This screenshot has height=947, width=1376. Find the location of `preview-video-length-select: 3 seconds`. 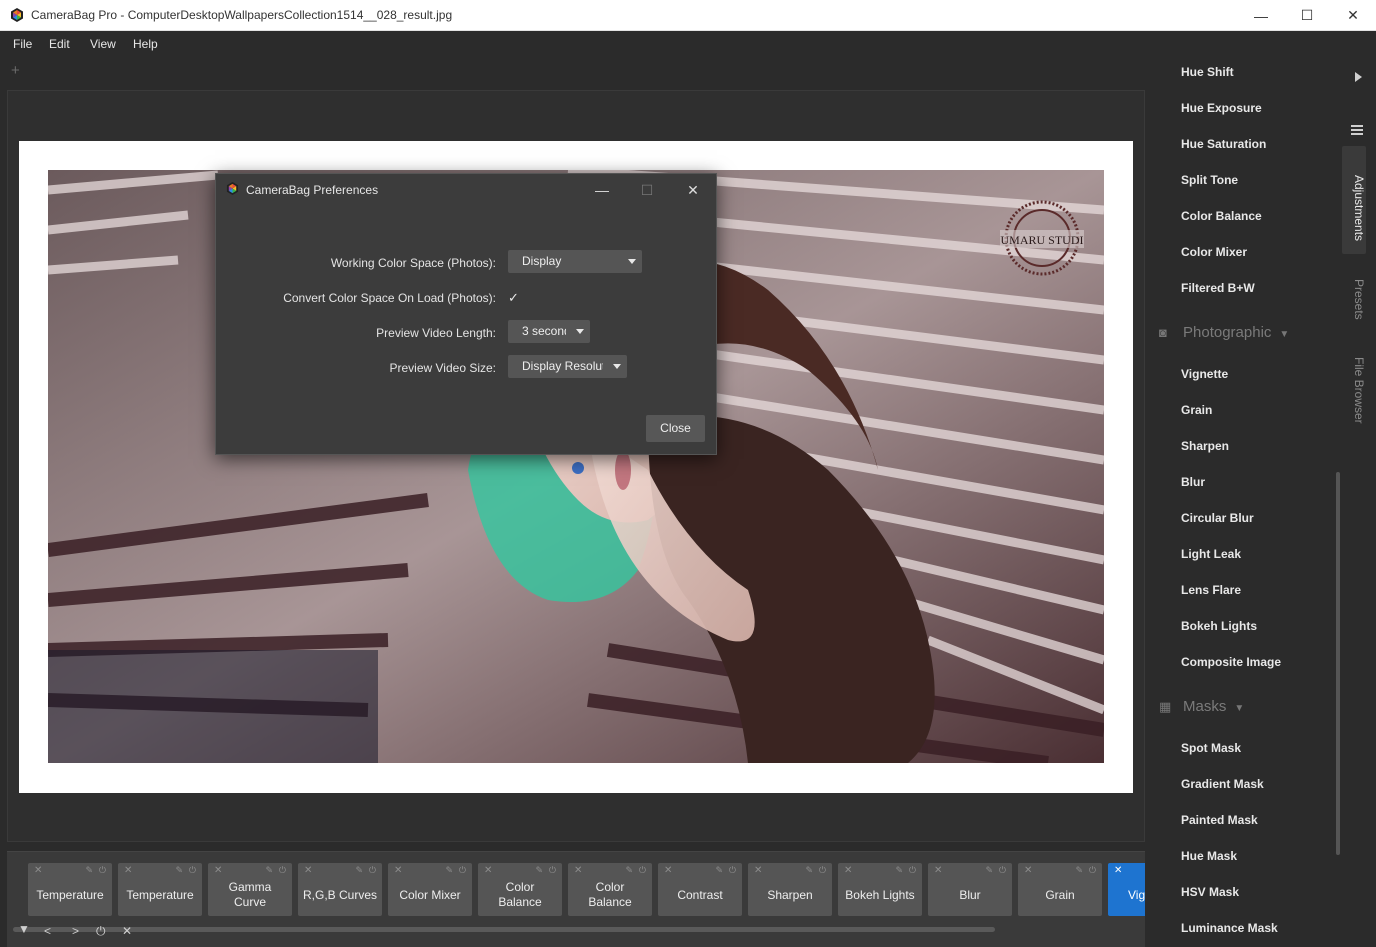

preview-video-length-select: 3 seconds is located at coordinates (549, 331).